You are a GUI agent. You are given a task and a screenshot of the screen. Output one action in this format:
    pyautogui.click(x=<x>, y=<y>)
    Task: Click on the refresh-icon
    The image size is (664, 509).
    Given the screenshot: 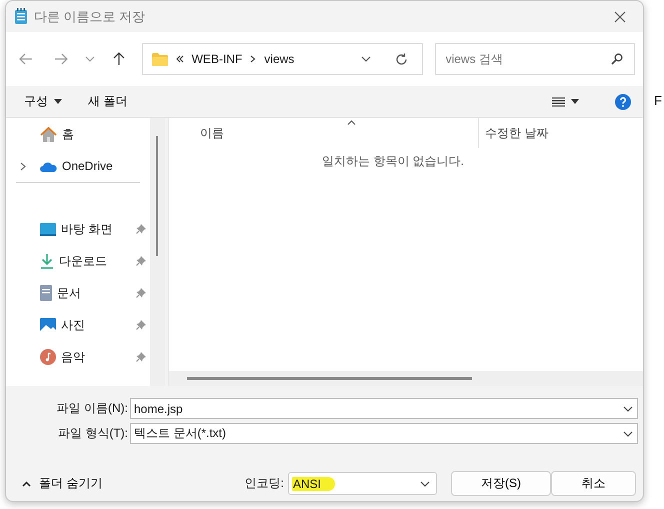 What is the action you would take?
    pyautogui.click(x=401, y=59)
    